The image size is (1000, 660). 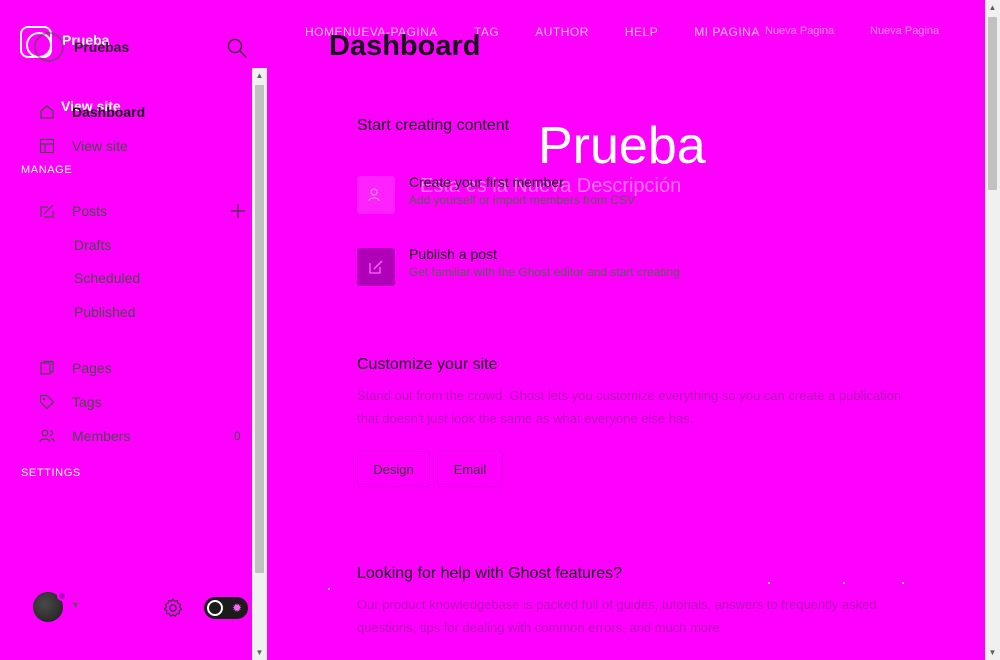 What do you see at coordinates (992, 330) in the screenshot?
I see `main-scrollbar: ▲ ▼` at bounding box center [992, 330].